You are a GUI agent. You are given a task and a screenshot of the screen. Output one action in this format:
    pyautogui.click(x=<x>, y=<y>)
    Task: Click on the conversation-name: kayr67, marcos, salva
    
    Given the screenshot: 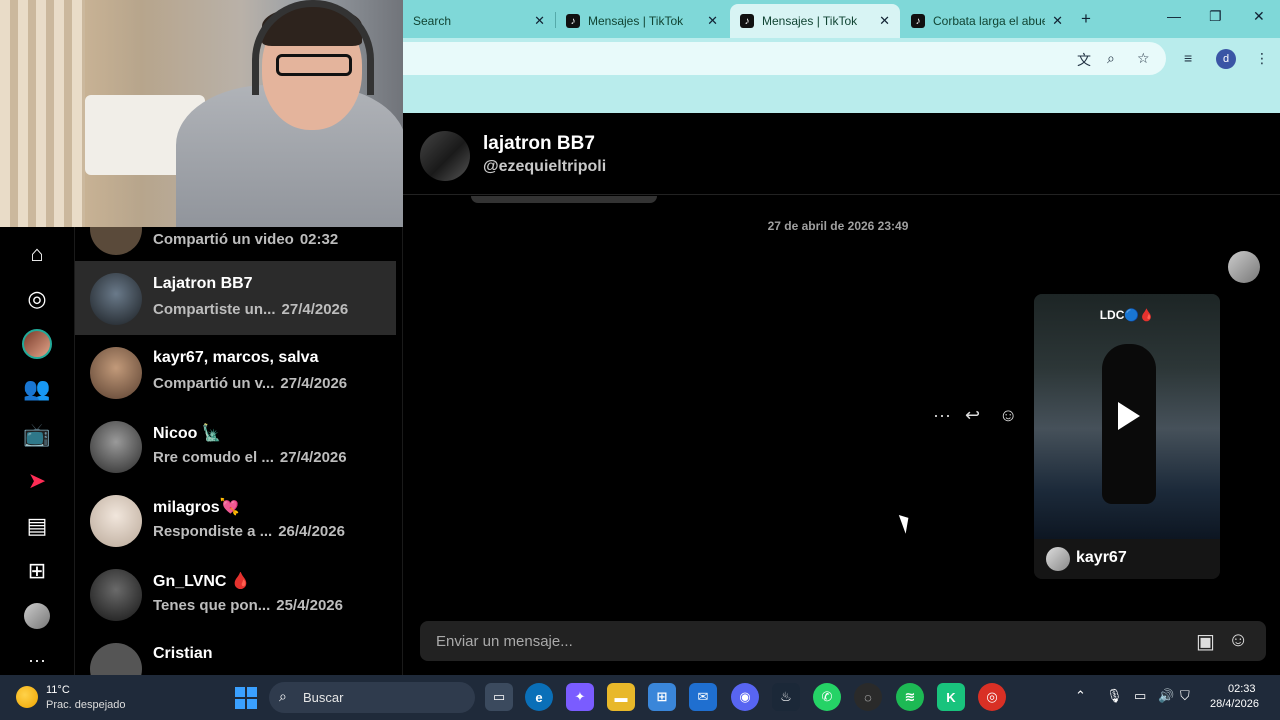 What is the action you would take?
    pyautogui.click(x=236, y=357)
    